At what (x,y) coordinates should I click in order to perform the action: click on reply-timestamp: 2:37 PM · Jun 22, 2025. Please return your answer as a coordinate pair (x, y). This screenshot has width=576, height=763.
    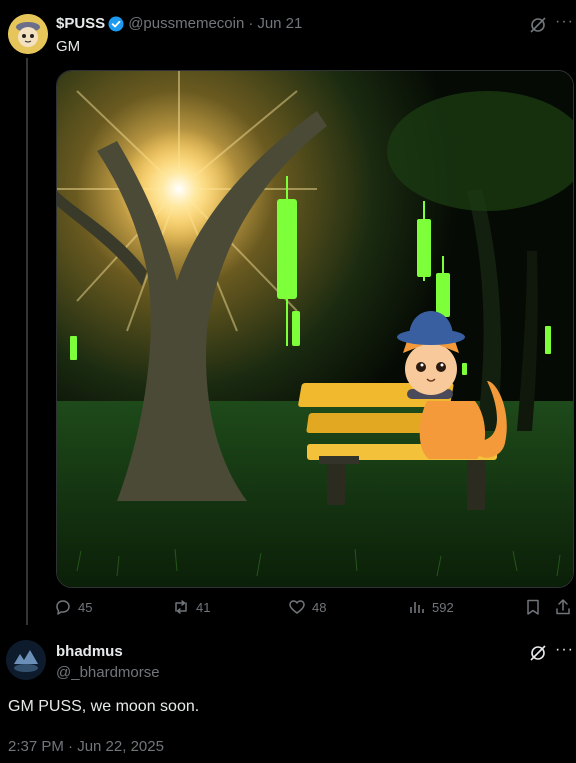
    Looking at the image, I should click on (86, 746).